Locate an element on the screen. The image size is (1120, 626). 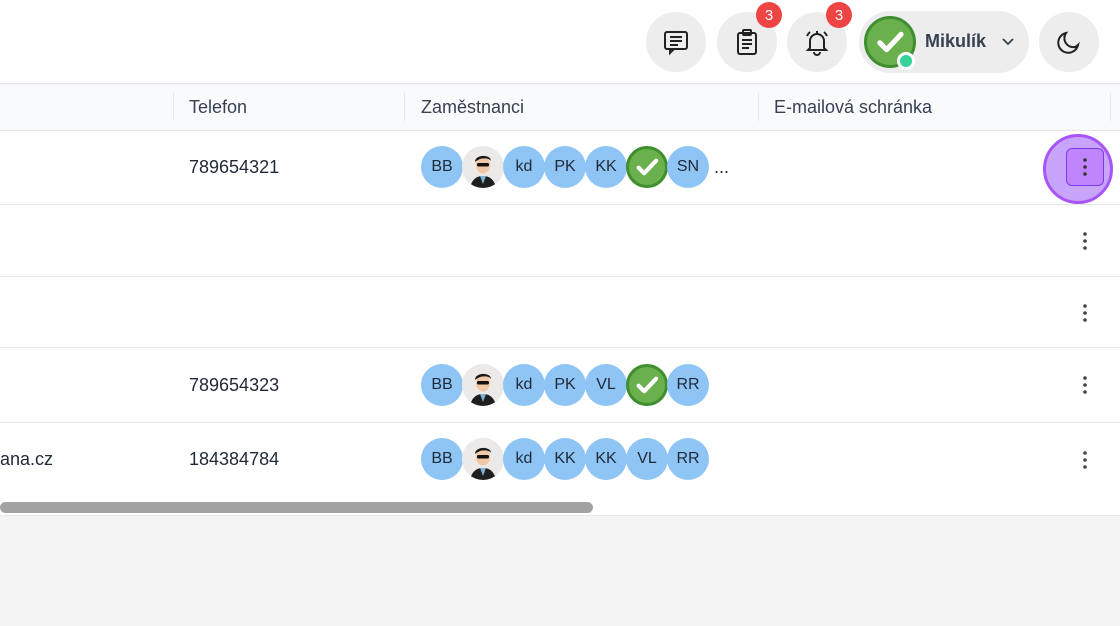
online-status-dot is located at coordinates (906, 61).